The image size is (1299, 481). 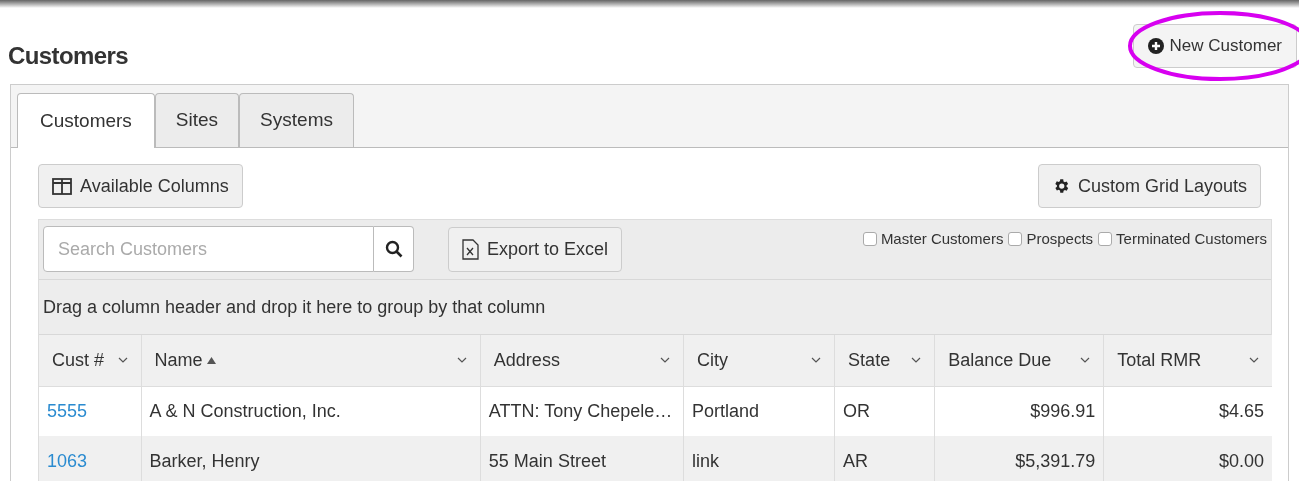 What do you see at coordinates (296, 120) in the screenshot?
I see `tab: Systems` at bounding box center [296, 120].